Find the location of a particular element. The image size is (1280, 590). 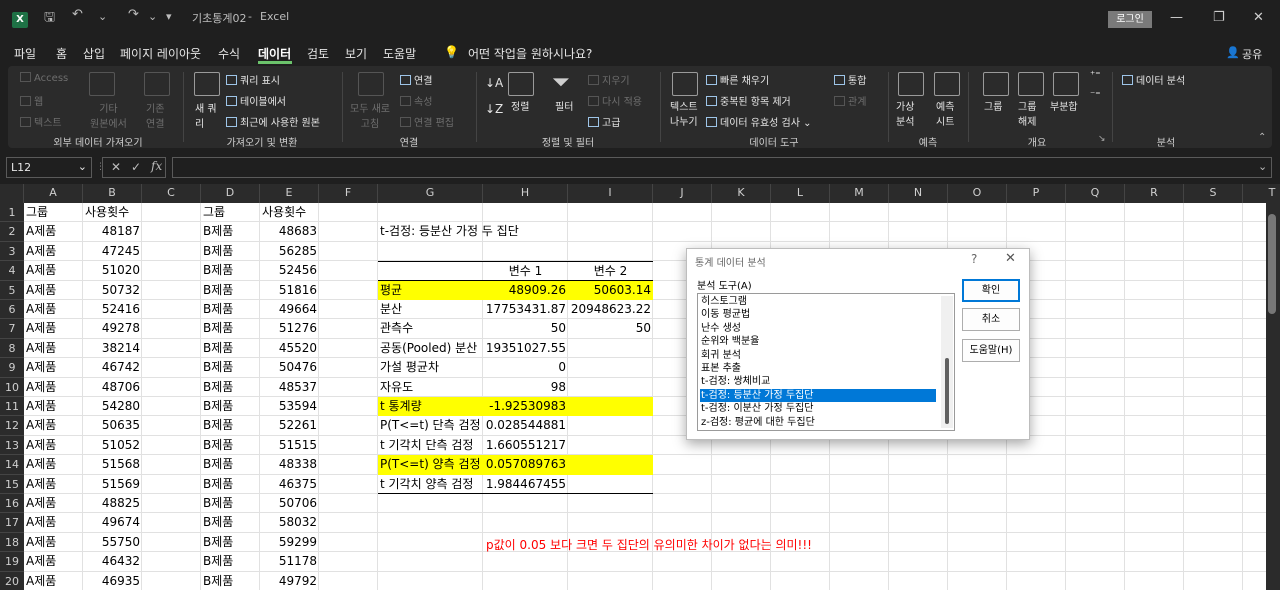

group-b-value: 51276 is located at coordinates (289, 328).